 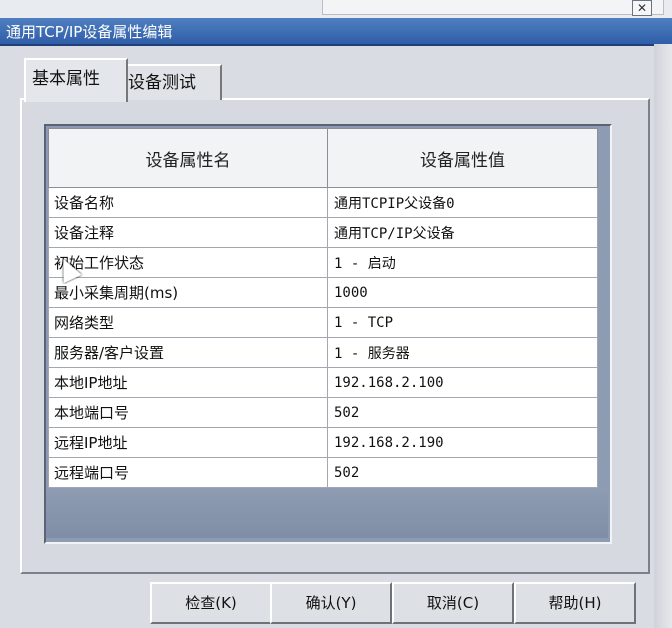 What do you see at coordinates (453, 603) in the screenshot?
I see `cancel-button: 取消(C)` at bounding box center [453, 603].